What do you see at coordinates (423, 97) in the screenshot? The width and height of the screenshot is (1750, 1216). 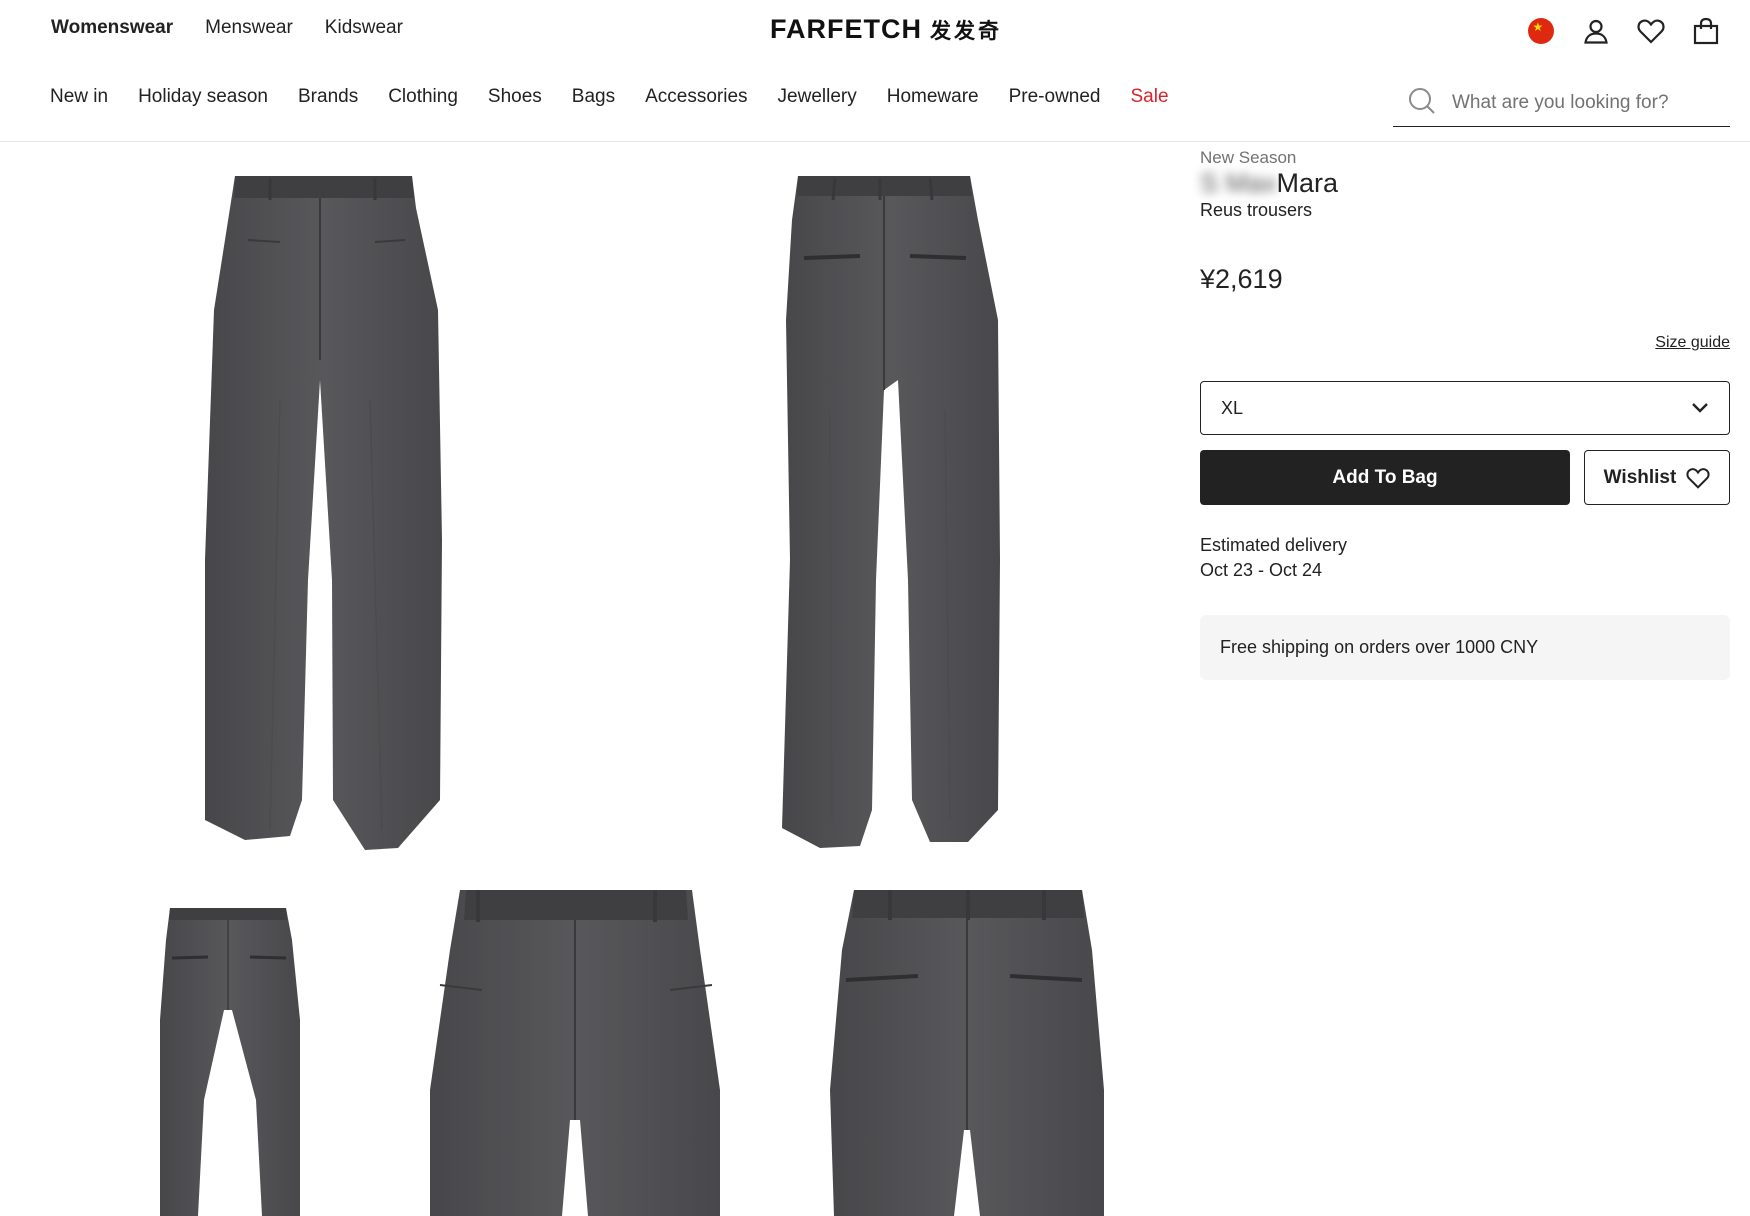 I see `nav-item-clothing: Clothing` at bounding box center [423, 97].